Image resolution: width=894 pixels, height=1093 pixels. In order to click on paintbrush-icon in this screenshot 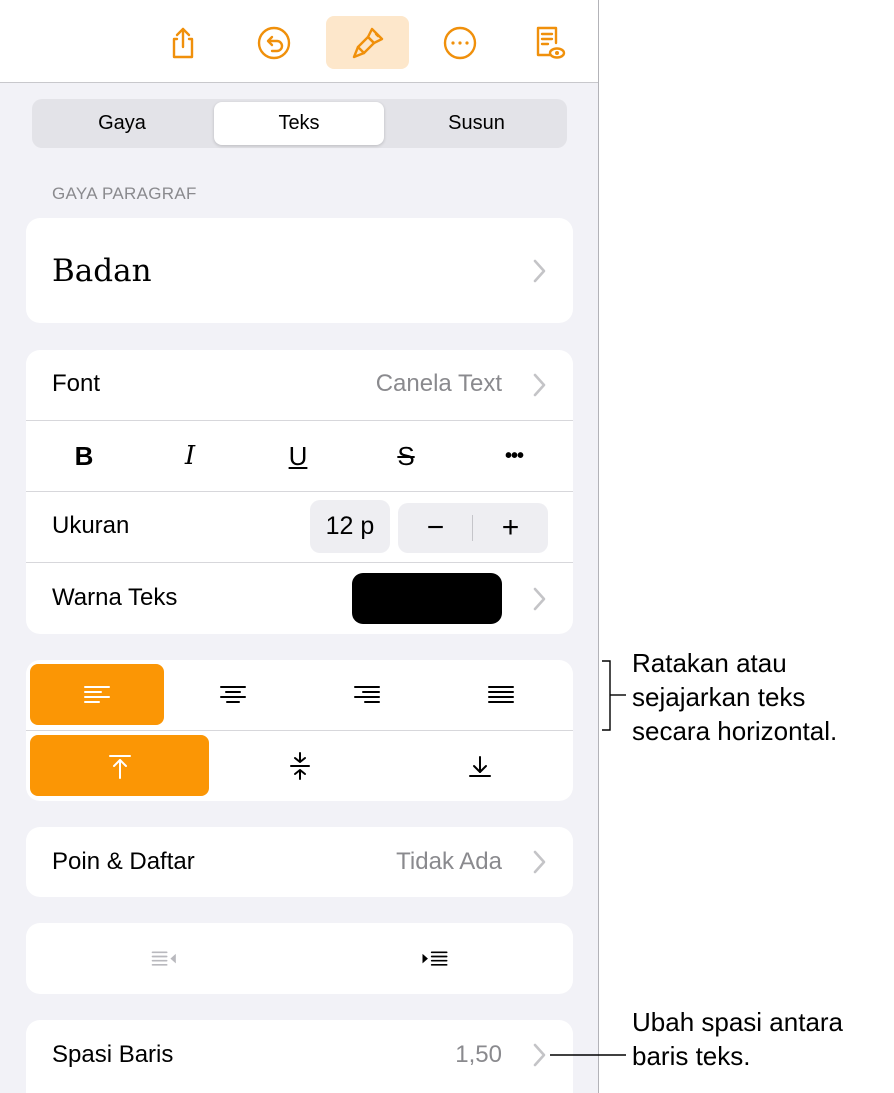, I will do `click(367, 42)`.